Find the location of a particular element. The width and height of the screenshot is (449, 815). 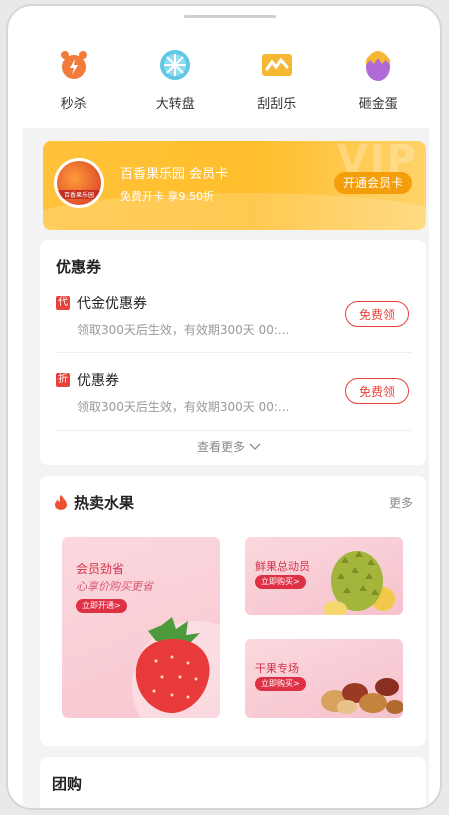

fresh-fruit-promo-banner: 鲜果总动员 立即购买> is located at coordinates (324, 576).